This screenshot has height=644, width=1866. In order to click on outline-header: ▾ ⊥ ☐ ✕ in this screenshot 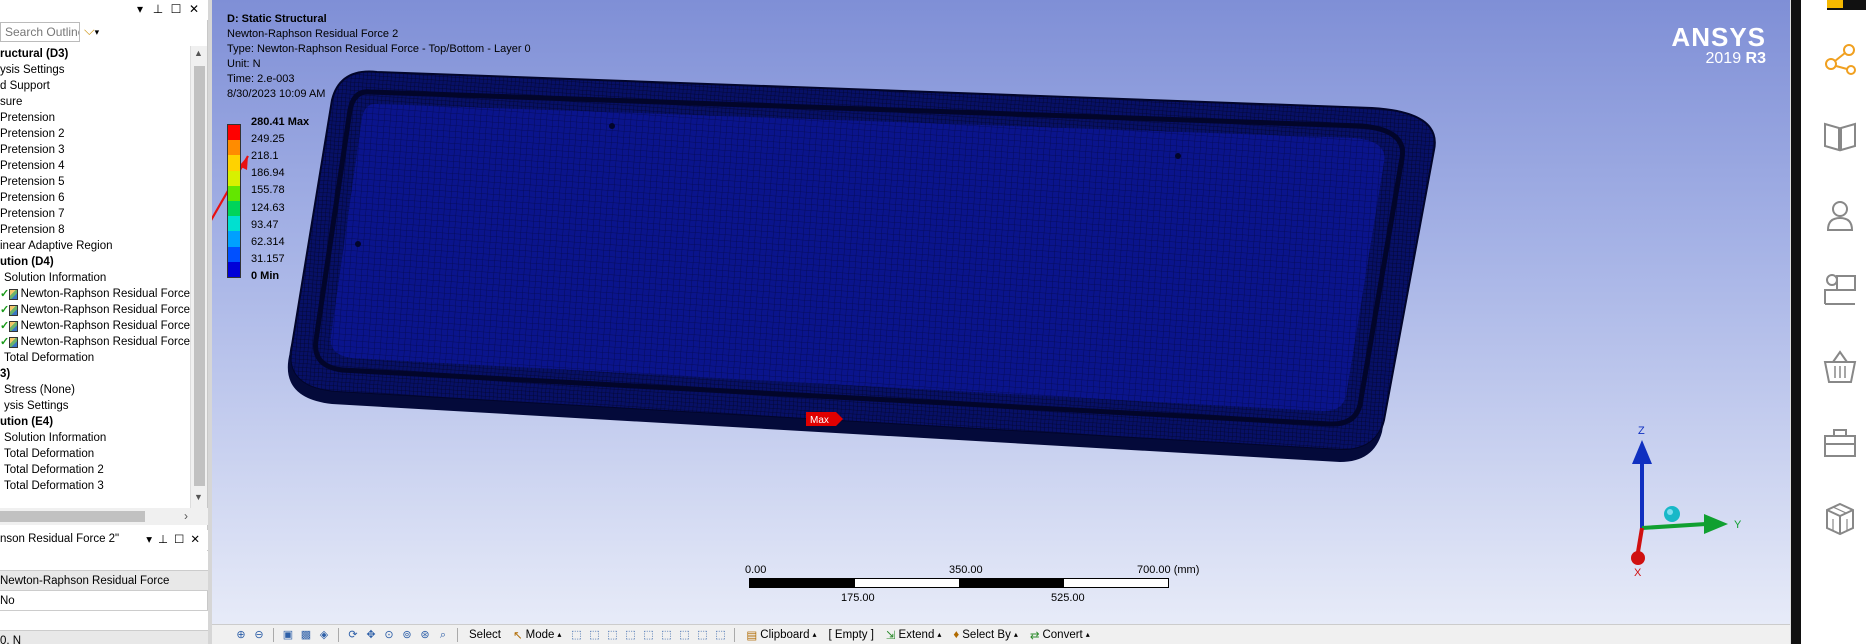, I will do `click(104, 10)`.